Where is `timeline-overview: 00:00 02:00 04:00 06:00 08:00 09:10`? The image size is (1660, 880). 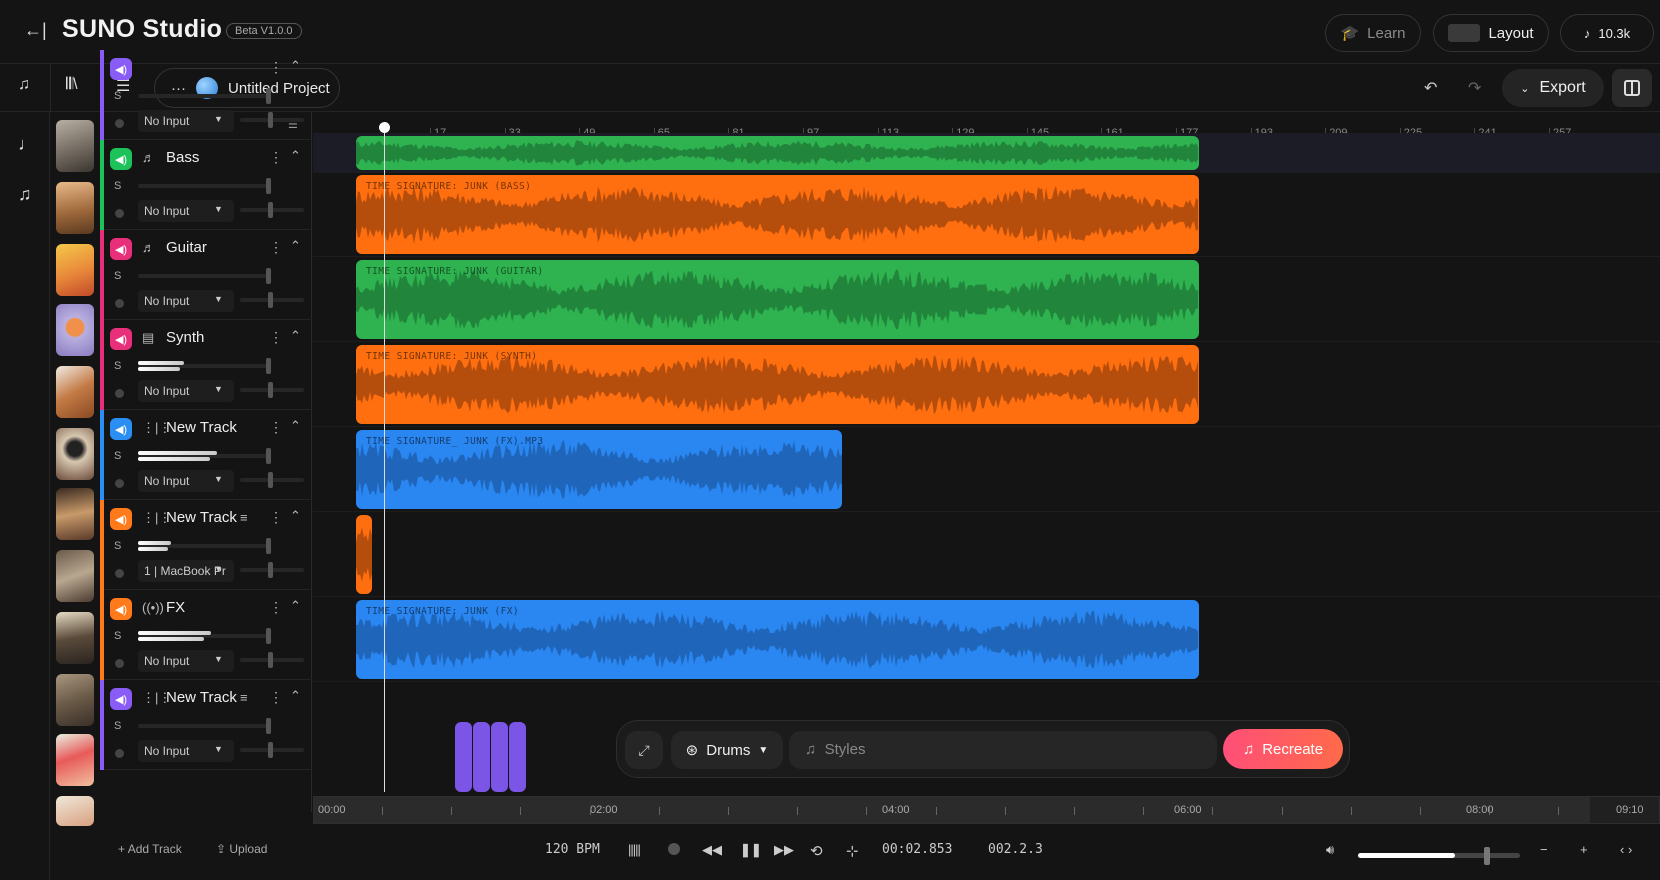
timeline-overview: 00:00 02:00 04:00 06:00 08:00 09:10 is located at coordinates (986, 810).